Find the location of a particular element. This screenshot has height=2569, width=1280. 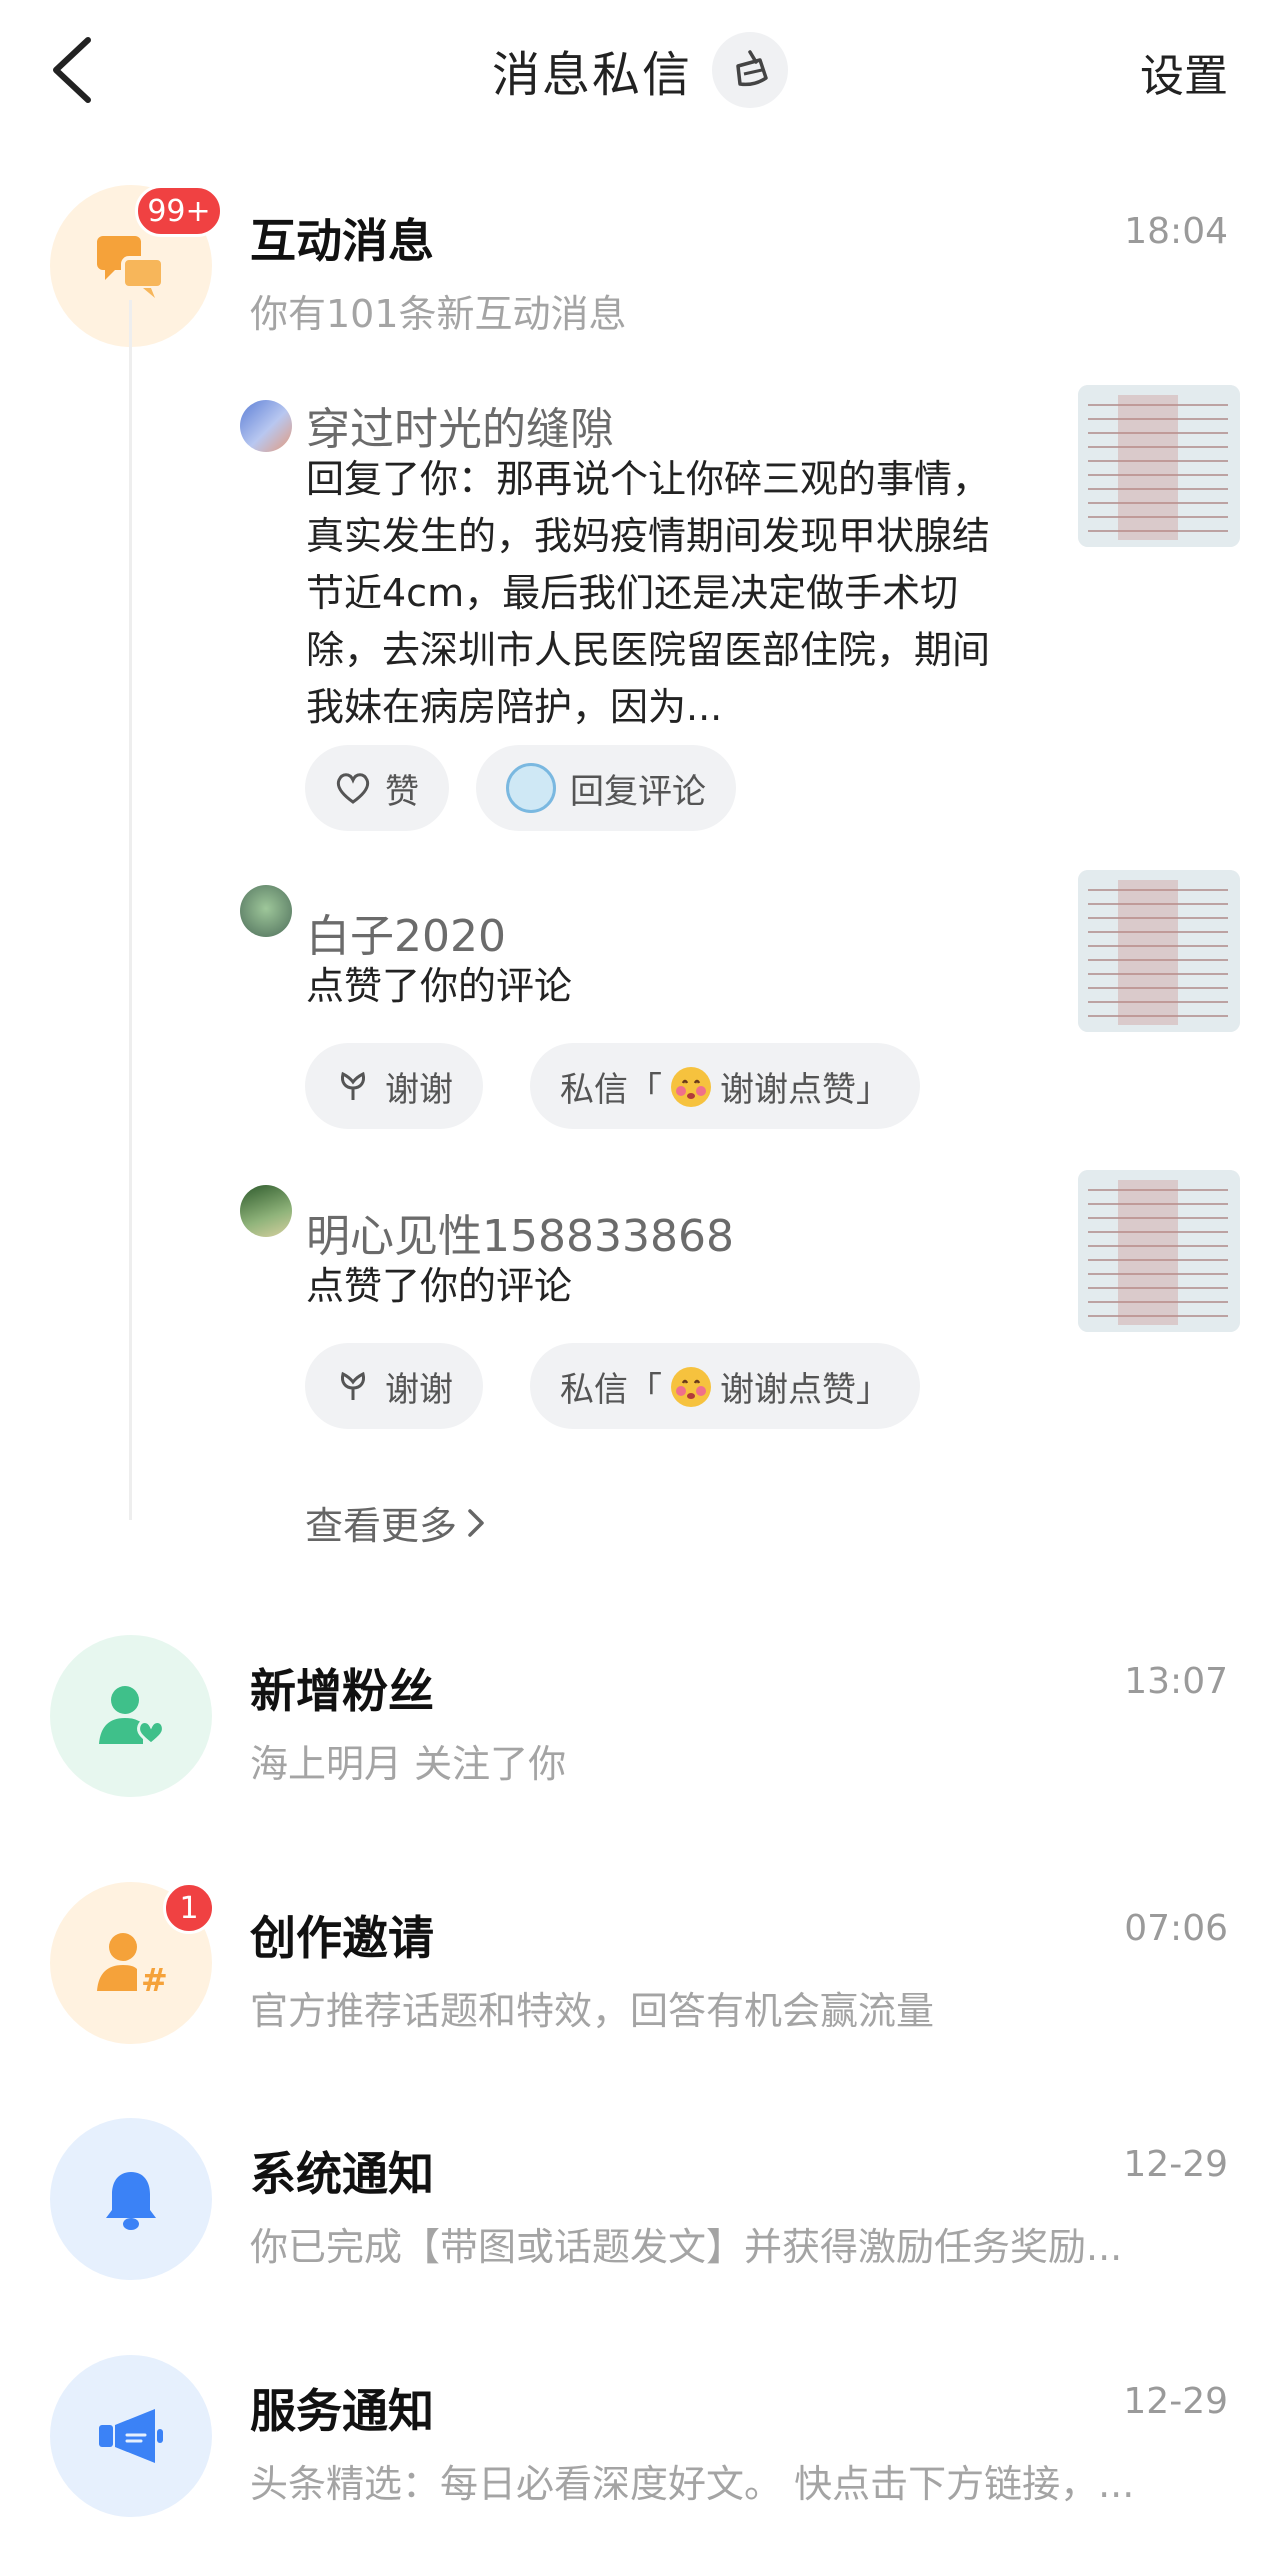

creator-icon: # is located at coordinates (132, 1966).